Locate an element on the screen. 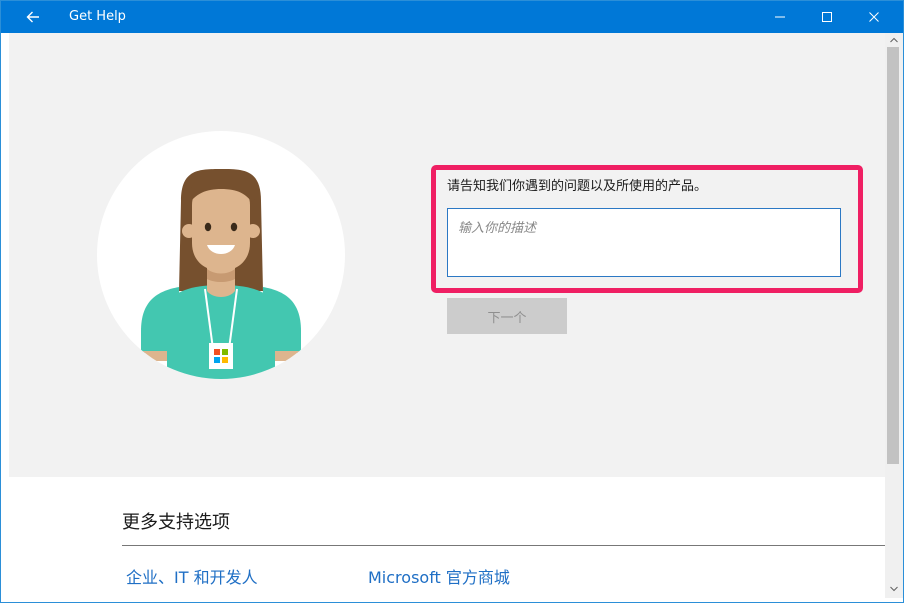 Image resolution: width=904 pixels, height=603 pixels. maximize-button is located at coordinates (827, 17).